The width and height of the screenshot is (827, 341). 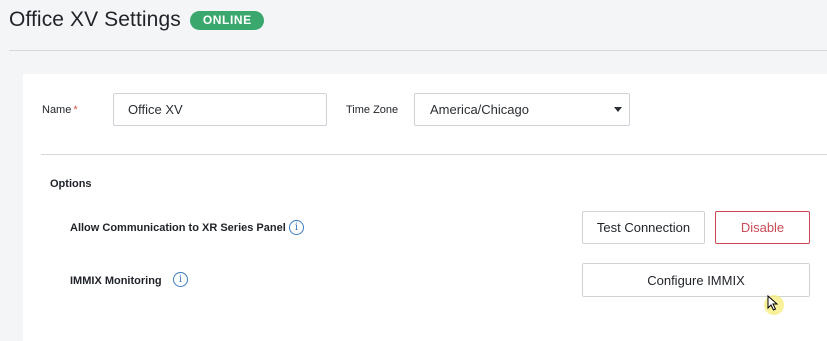 I want to click on option-label-immix-monitoring: IMMIX Monitoring, so click(x=116, y=281).